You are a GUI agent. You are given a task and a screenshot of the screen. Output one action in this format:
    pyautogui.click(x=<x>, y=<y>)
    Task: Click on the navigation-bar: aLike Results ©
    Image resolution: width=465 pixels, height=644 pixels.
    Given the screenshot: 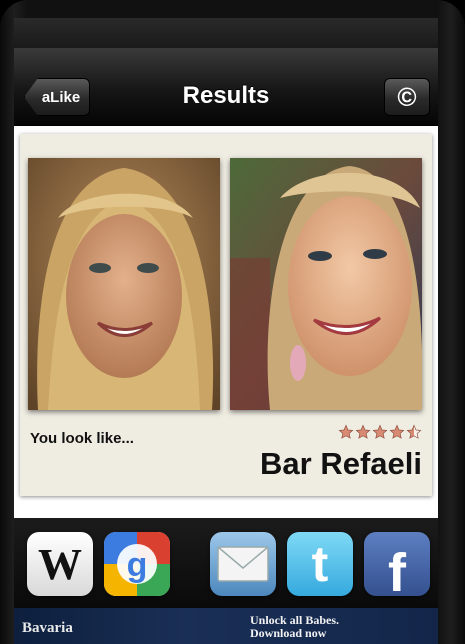 What is the action you would take?
    pyautogui.click(x=226, y=87)
    